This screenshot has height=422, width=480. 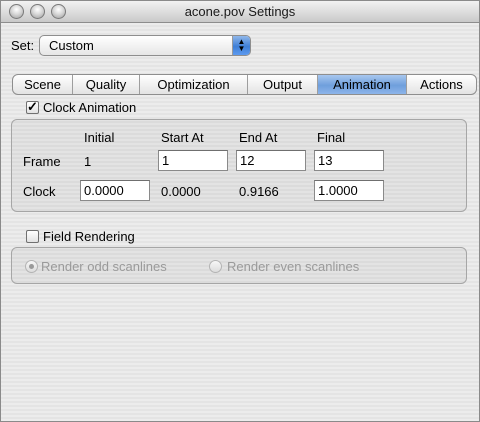 I want to click on tab-actions: Actions, so click(x=441, y=84).